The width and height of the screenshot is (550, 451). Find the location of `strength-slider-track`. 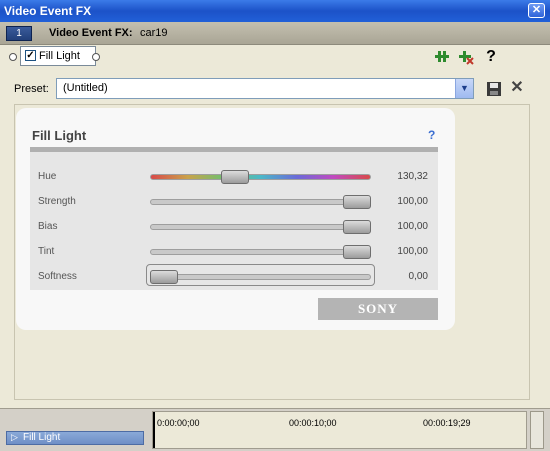

strength-slider-track is located at coordinates (260, 202).